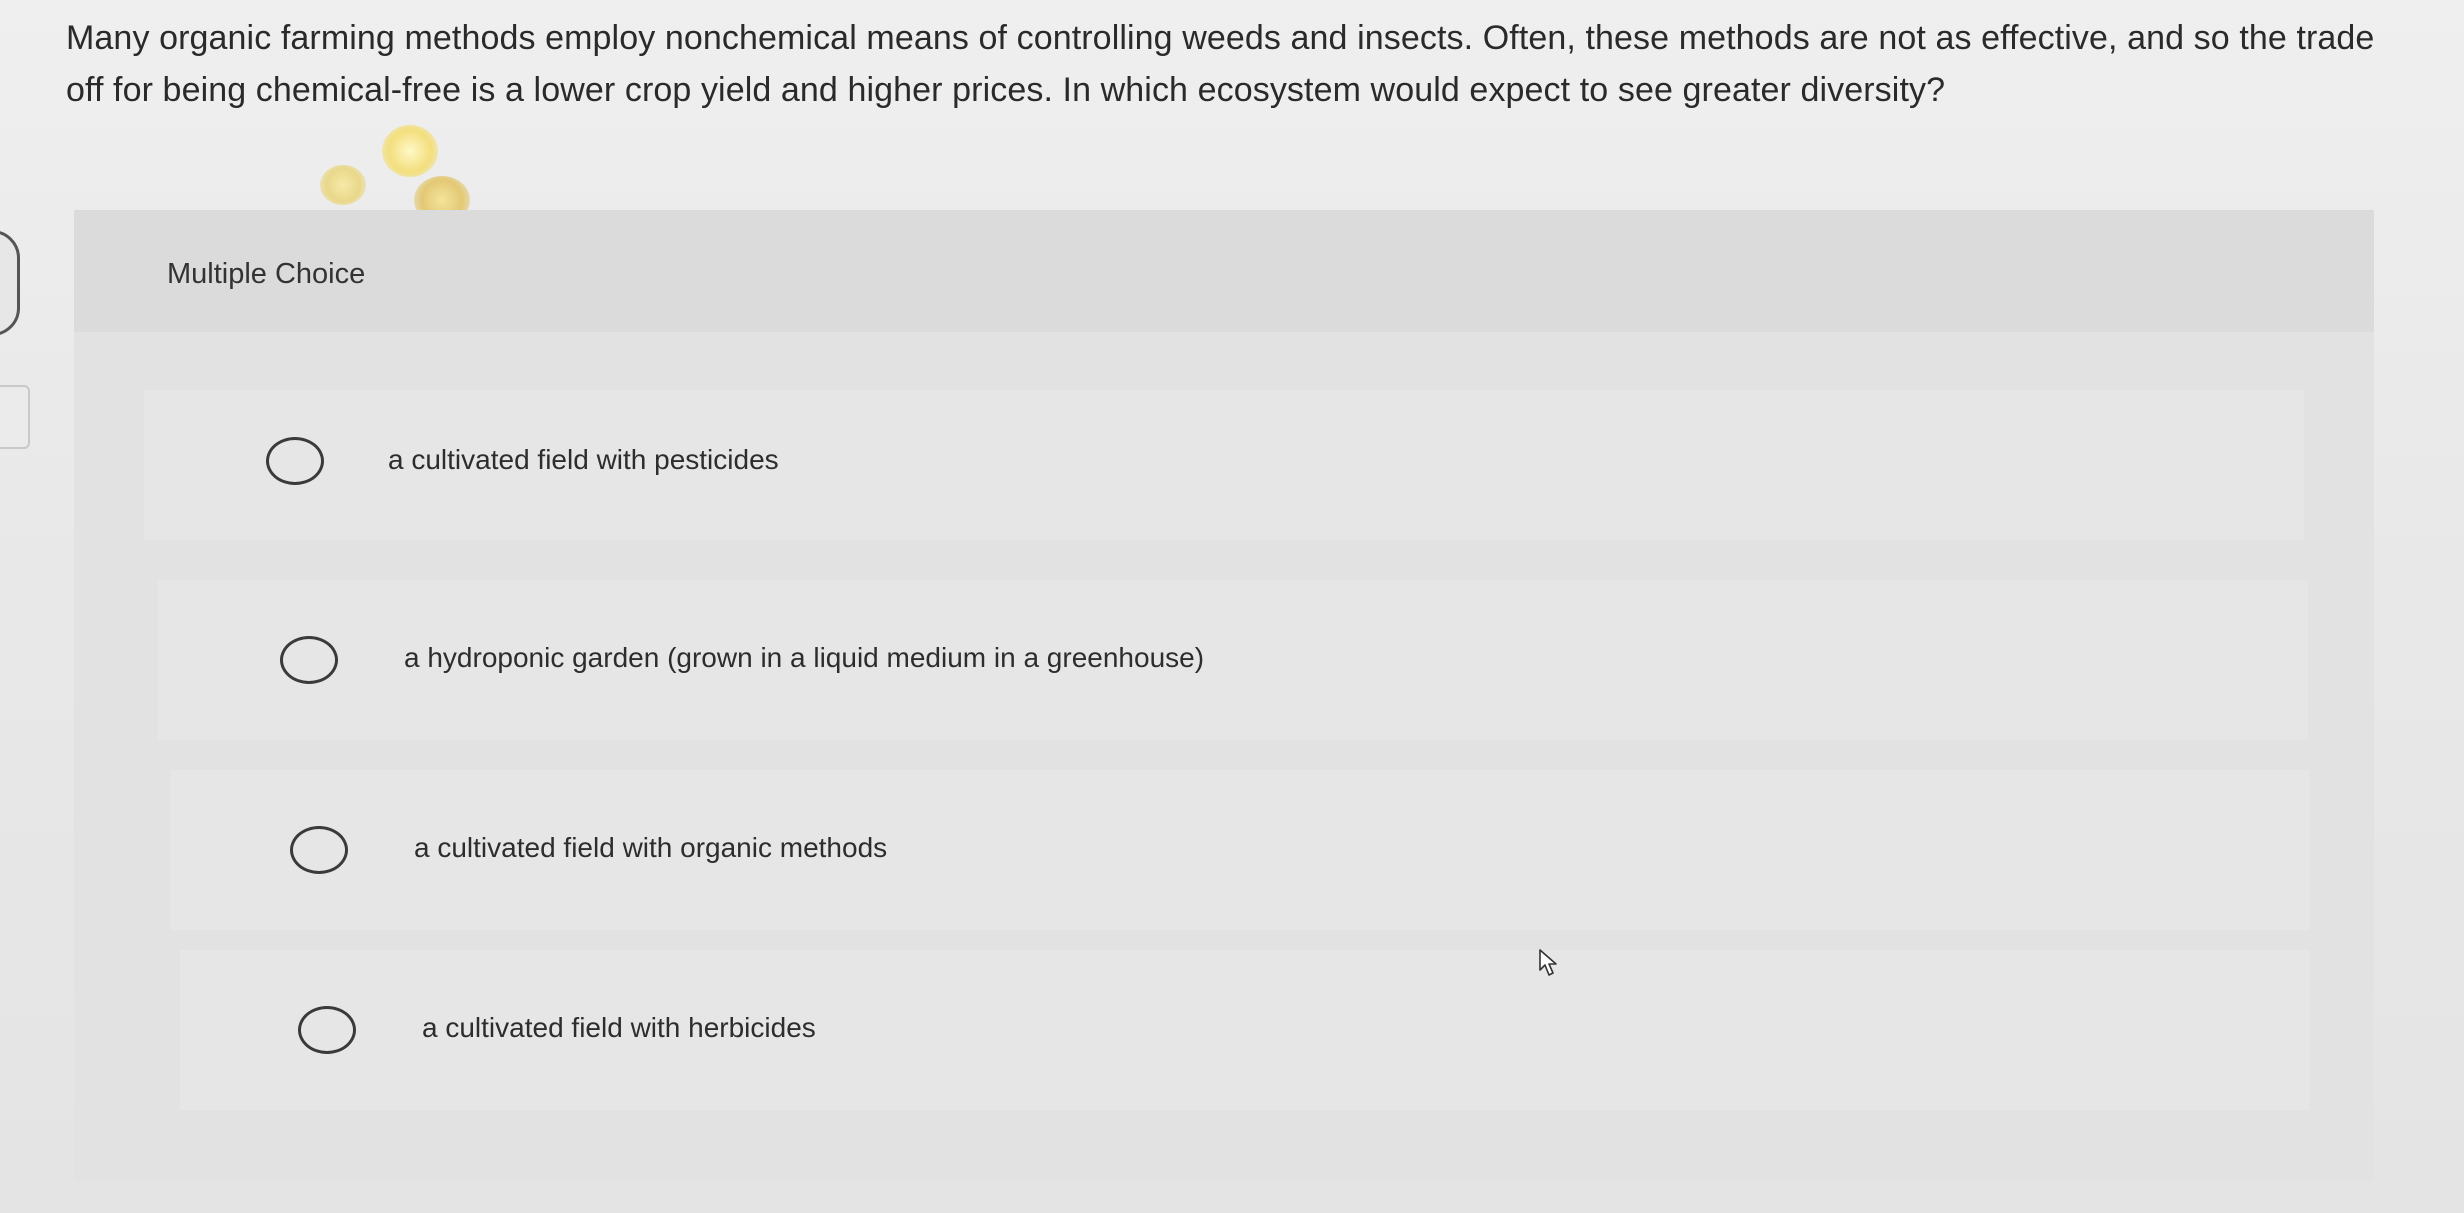 Image resolution: width=2464 pixels, height=1213 pixels. What do you see at coordinates (583, 459) in the screenshot?
I see `answer-option-label: a cultivated field with pesticides` at bounding box center [583, 459].